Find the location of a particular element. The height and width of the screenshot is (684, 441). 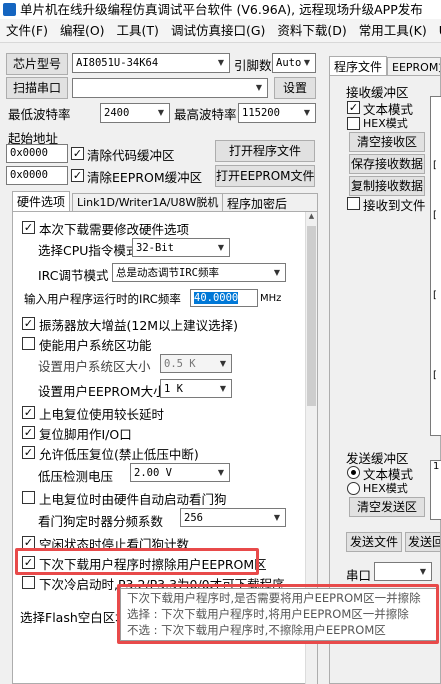

irc-freq-unit: MHz is located at coordinates (271, 298).